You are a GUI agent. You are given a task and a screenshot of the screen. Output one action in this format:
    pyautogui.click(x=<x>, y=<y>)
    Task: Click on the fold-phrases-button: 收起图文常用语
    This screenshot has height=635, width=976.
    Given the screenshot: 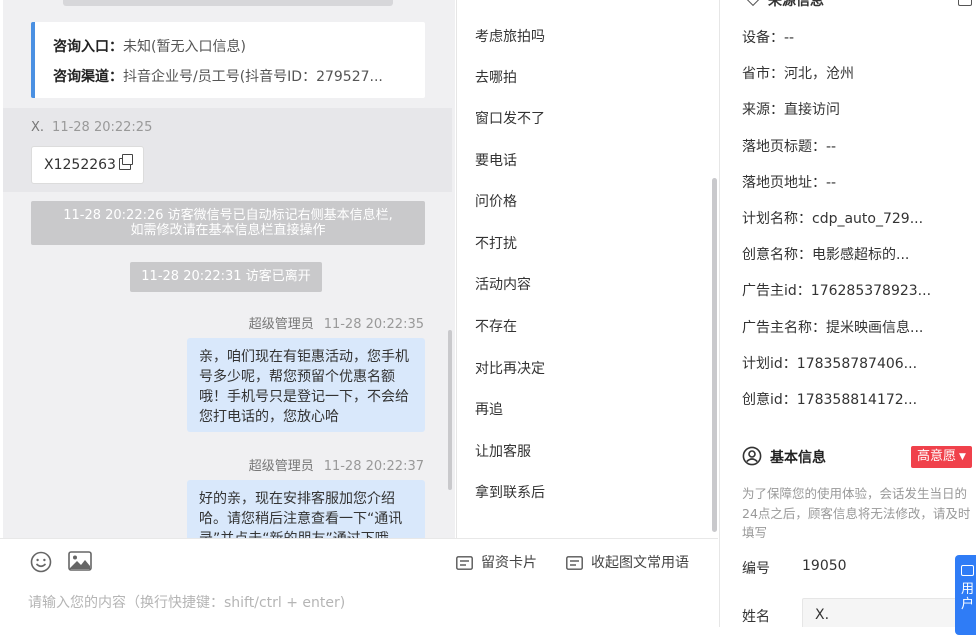 What is the action you would take?
    pyautogui.click(x=627, y=562)
    